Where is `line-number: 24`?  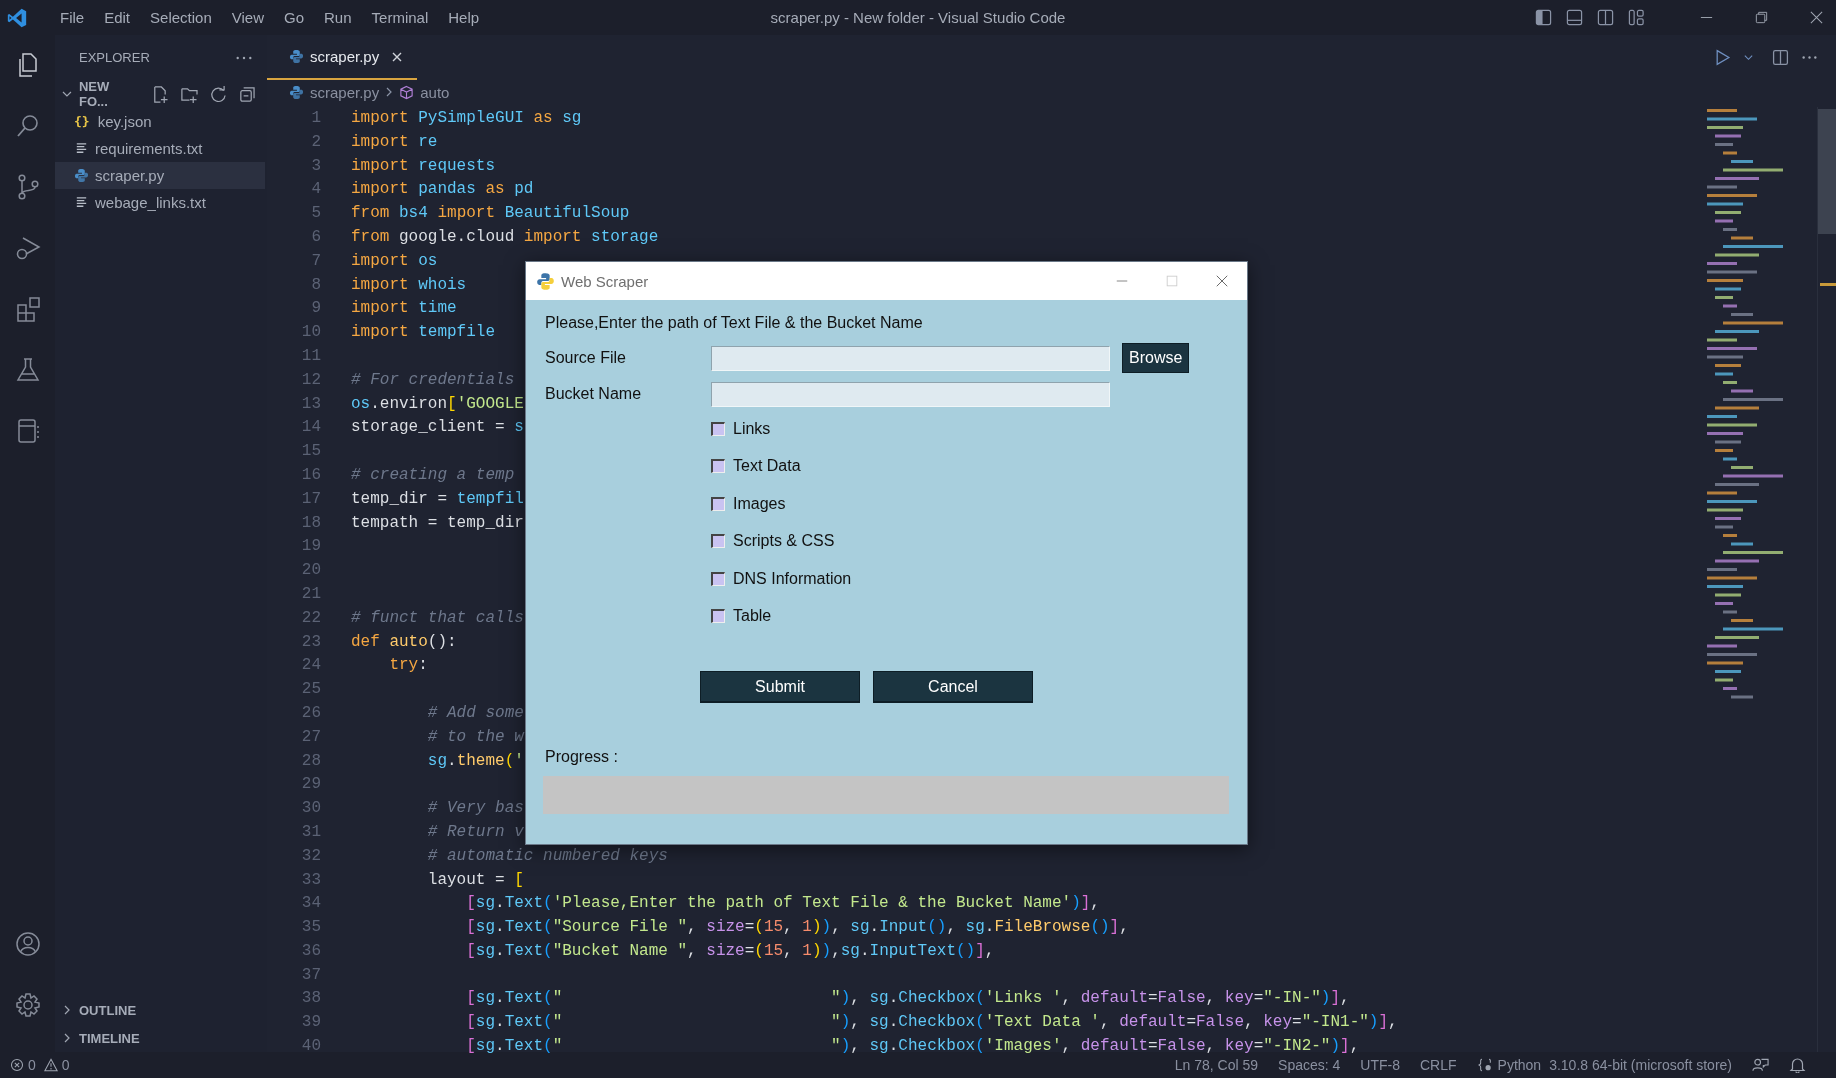
line-number: 24 is located at coordinates (310, 666).